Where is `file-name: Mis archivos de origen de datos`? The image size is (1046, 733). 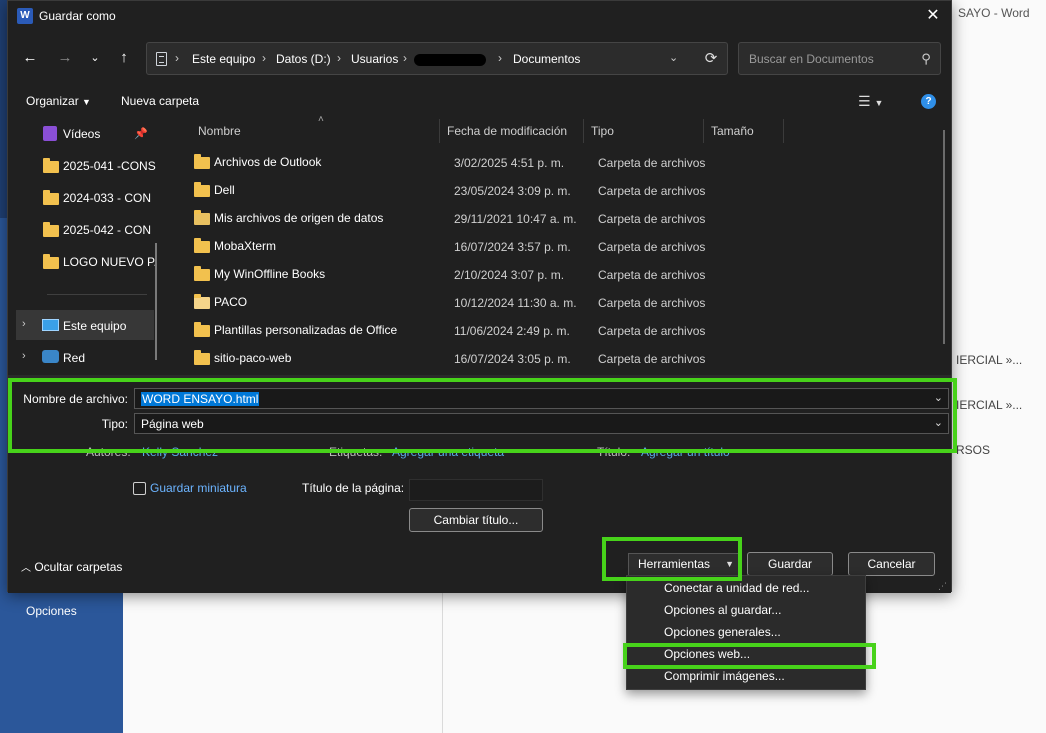
file-name: Mis archivos de origen de datos is located at coordinates (299, 218).